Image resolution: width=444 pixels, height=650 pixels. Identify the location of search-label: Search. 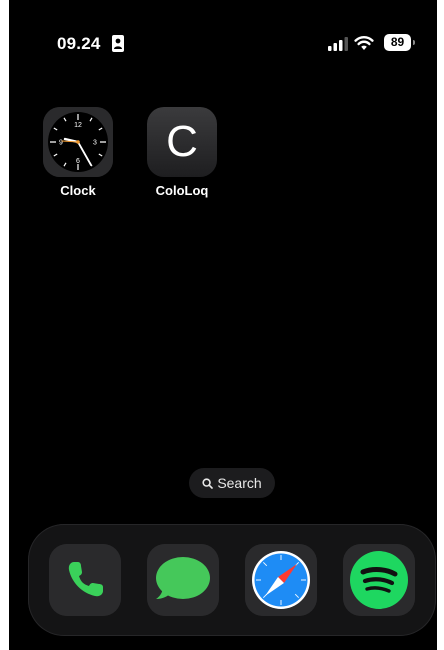
(239, 483).